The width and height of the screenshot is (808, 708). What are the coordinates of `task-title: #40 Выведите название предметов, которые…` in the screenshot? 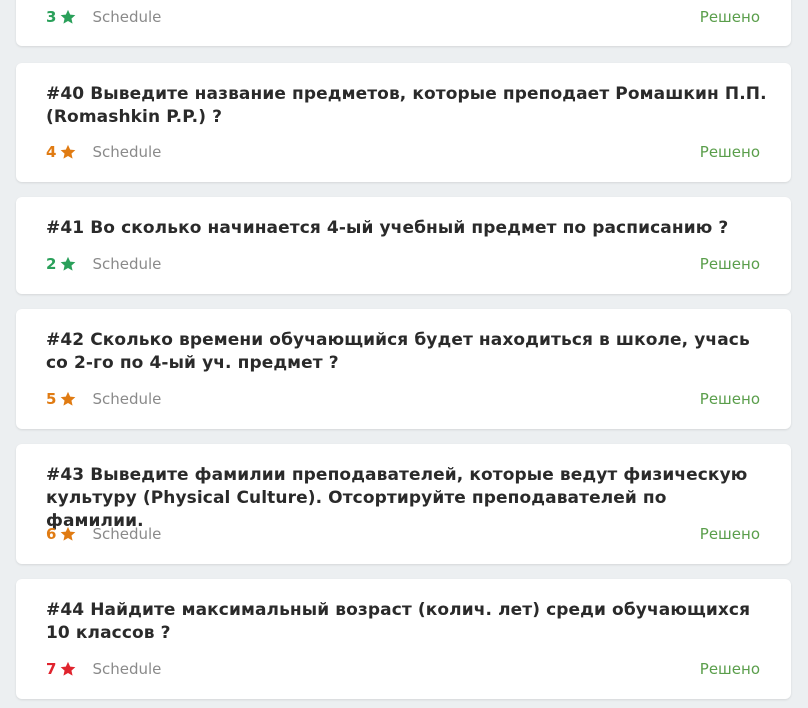 It's located at (406, 106).